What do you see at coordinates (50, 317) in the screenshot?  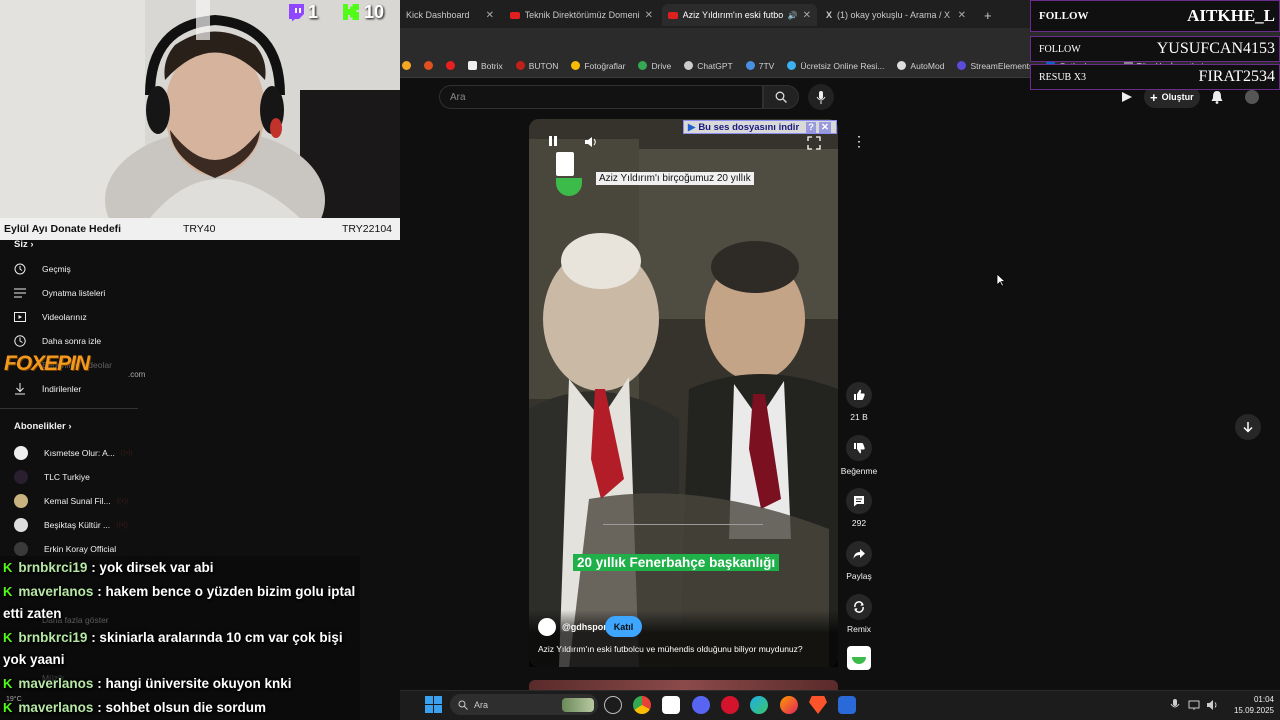 I see `sidebar-item-your-videos: Videolarınız` at bounding box center [50, 317].